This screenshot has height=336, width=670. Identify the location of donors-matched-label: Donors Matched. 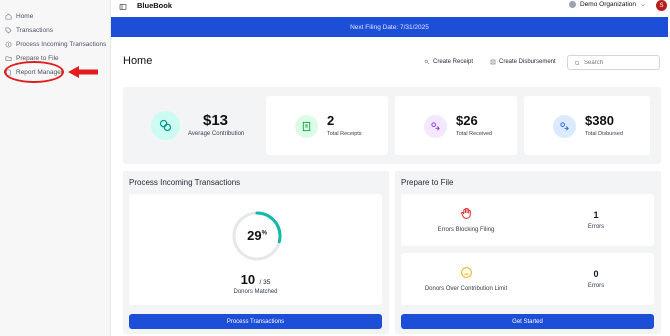
(255, 292).